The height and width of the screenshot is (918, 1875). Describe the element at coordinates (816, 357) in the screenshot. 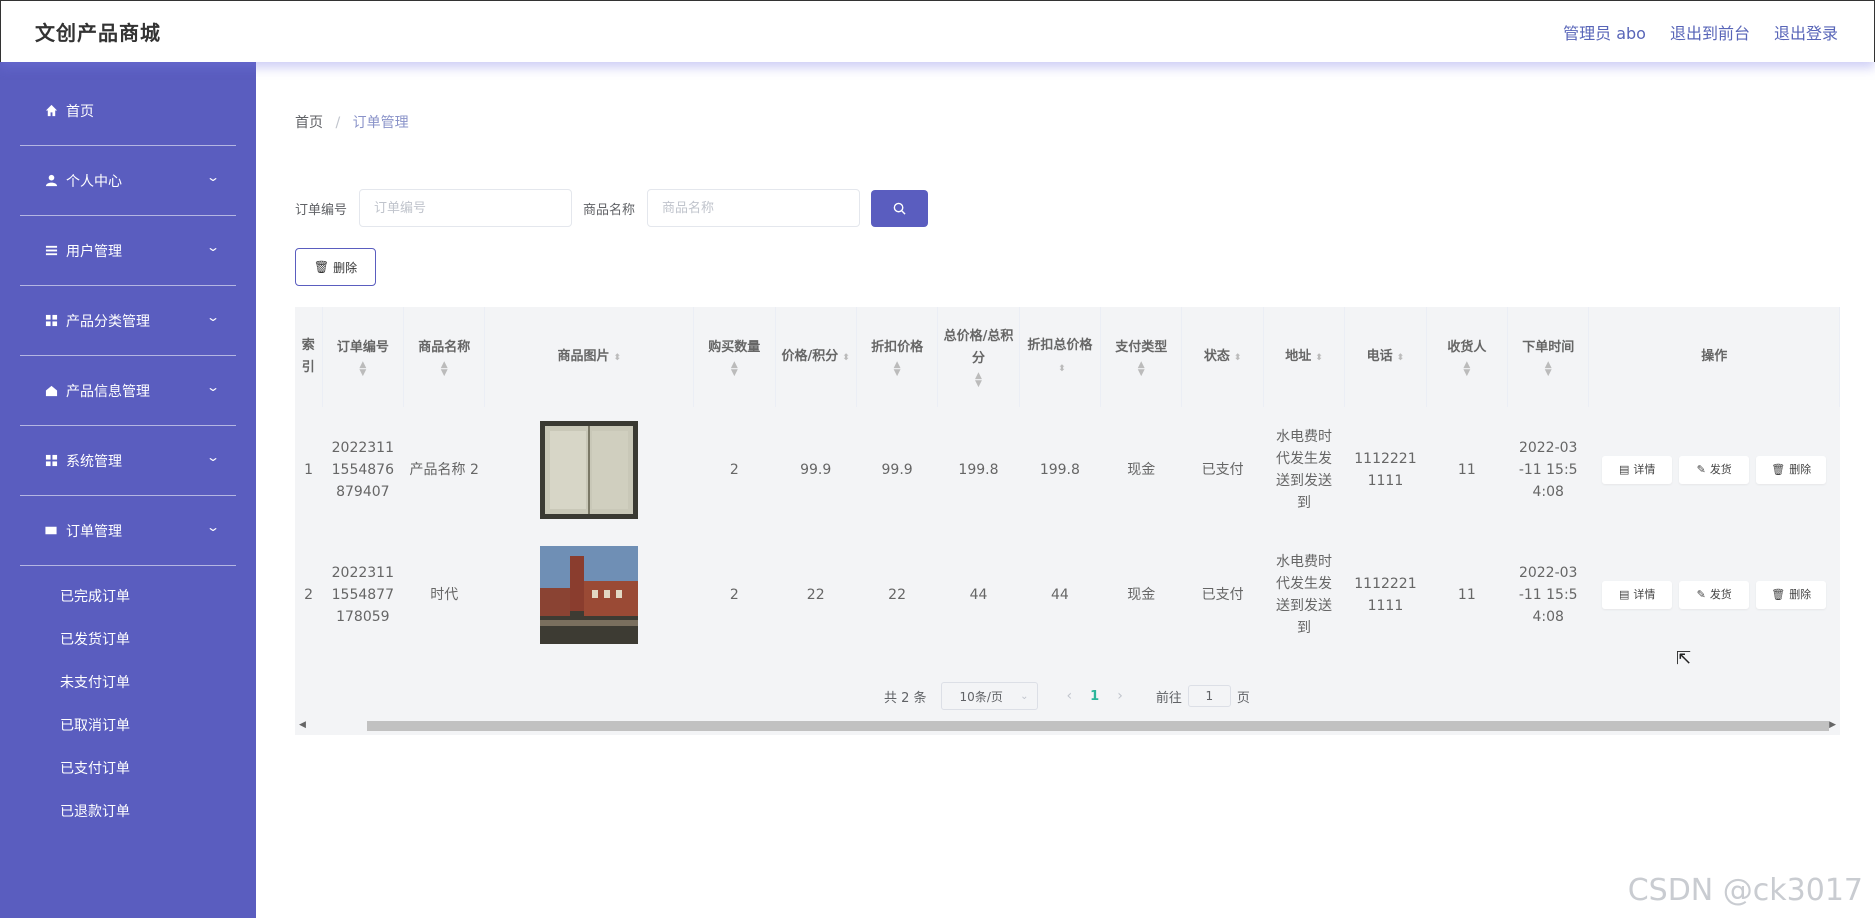

I see `col-price: 价格/积分 ⬍` at that location.